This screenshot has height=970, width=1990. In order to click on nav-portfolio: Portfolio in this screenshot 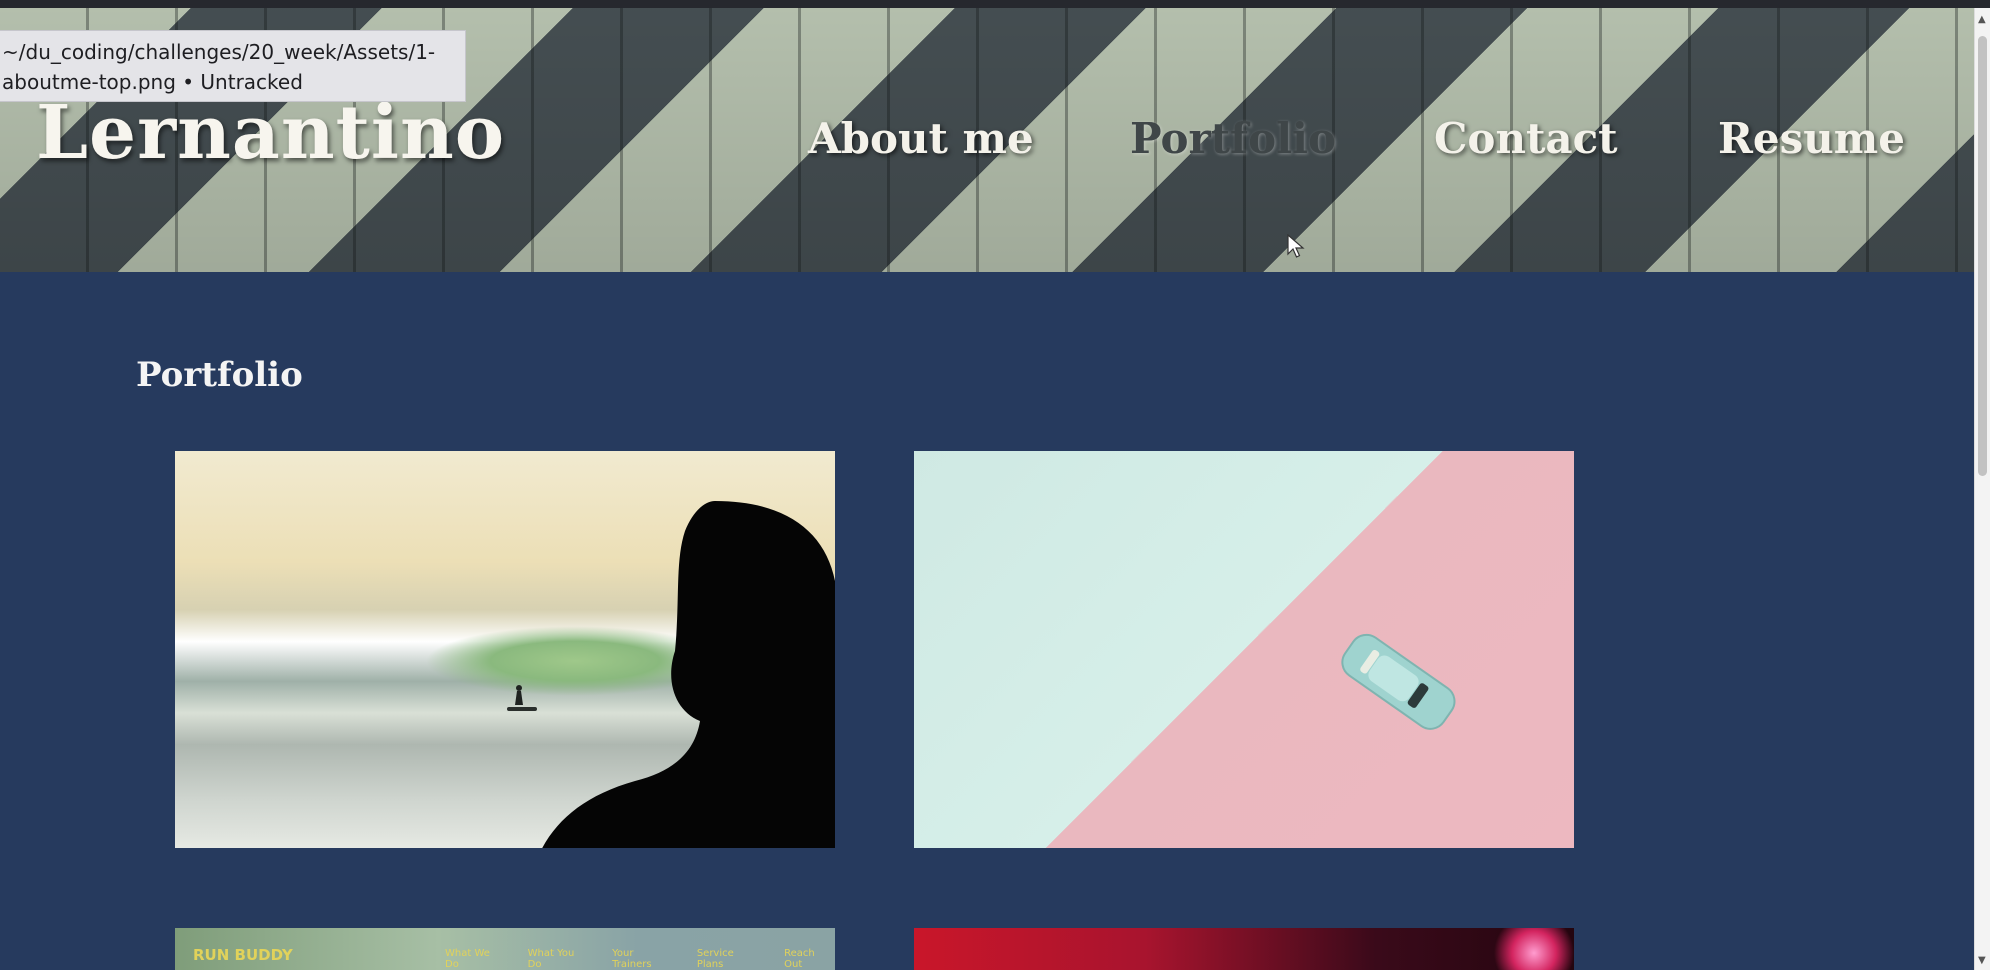, I will do `click(1233, 139)`.